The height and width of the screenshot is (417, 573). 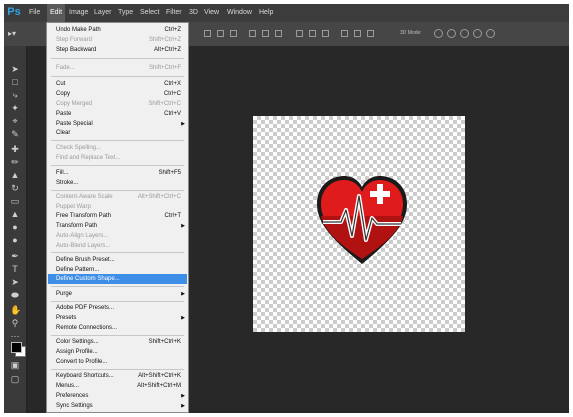 I want to click on pen-tool-icon: ✒, so click(x=15, y=256).